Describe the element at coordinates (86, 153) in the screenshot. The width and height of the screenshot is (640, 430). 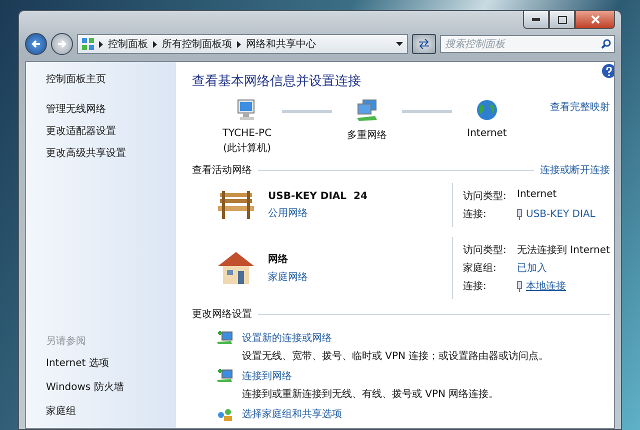
I see `sidebar-link: 更改高级共享设置` at that location.